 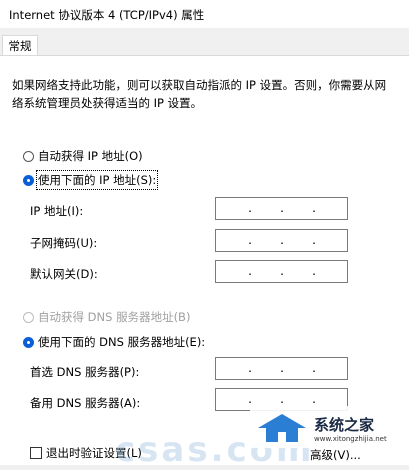 I want to click on radio-auto-ip-label: 自动获得 IP 地址(O), so click(x=90, y=156).